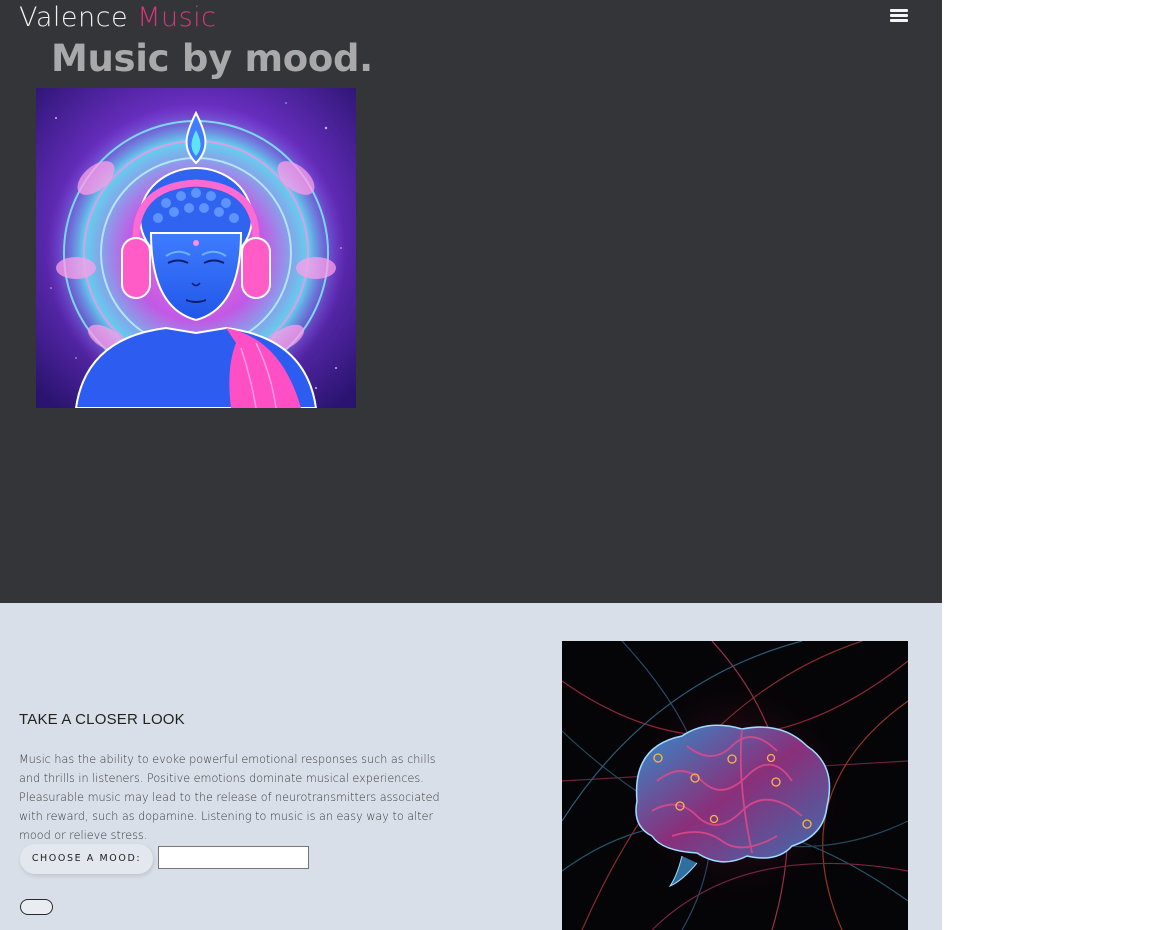 This screenshot has height=930, width=1152. Describe the element at coordinates (212, 58) in the screenshot. I see `hero-tagline: Music by mood.` at that location.